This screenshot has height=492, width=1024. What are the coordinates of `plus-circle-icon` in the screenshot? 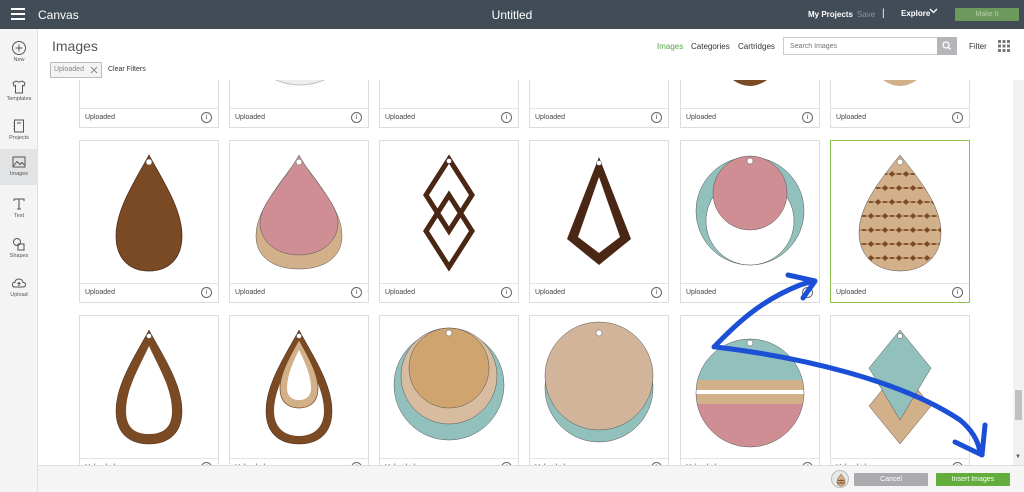 It's located at (19, 48).